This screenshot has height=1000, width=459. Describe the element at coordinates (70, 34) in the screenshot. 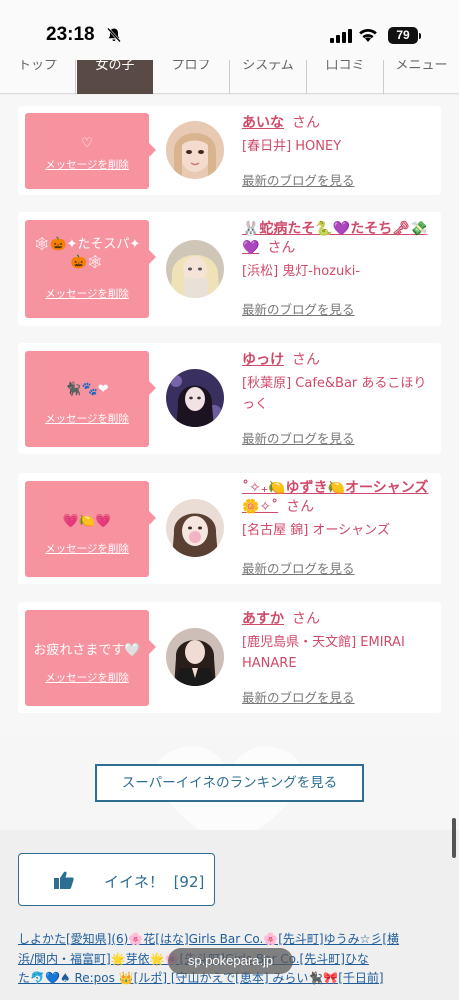

I see `status-time: 23:18` at that location.